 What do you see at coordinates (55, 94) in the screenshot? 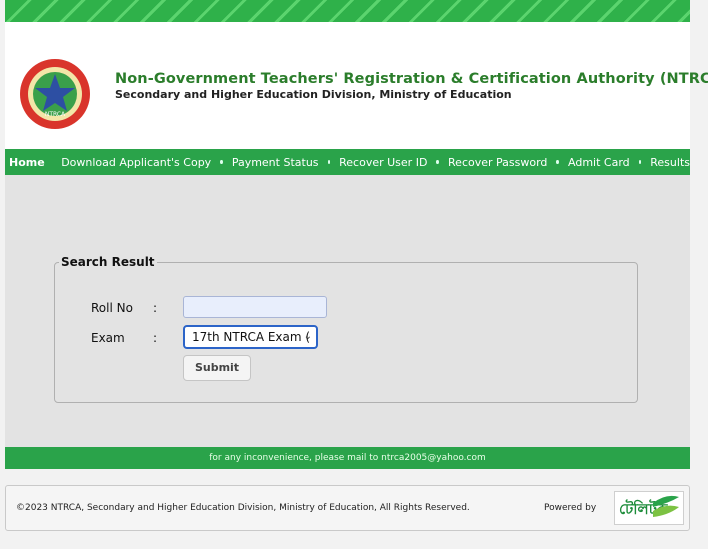
I see `ntrca-logo-icon: NTRCA` at bounding box center [55, 94].